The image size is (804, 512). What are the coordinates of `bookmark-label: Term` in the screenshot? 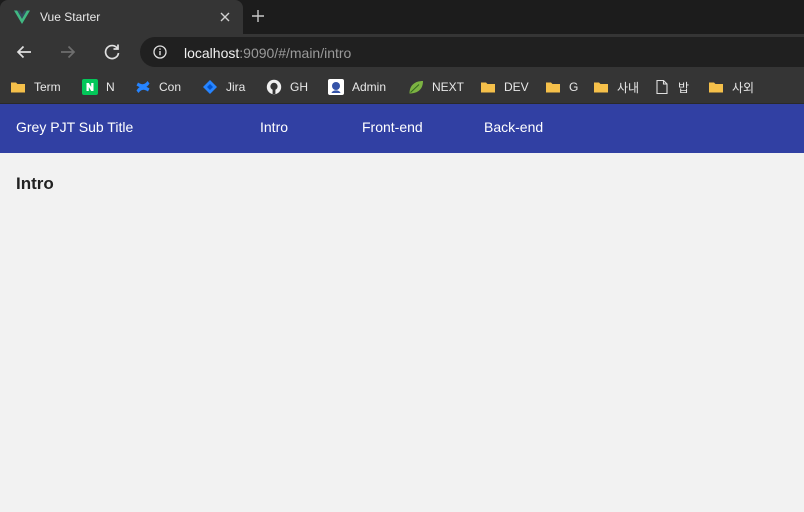 It's located at (47, 87).